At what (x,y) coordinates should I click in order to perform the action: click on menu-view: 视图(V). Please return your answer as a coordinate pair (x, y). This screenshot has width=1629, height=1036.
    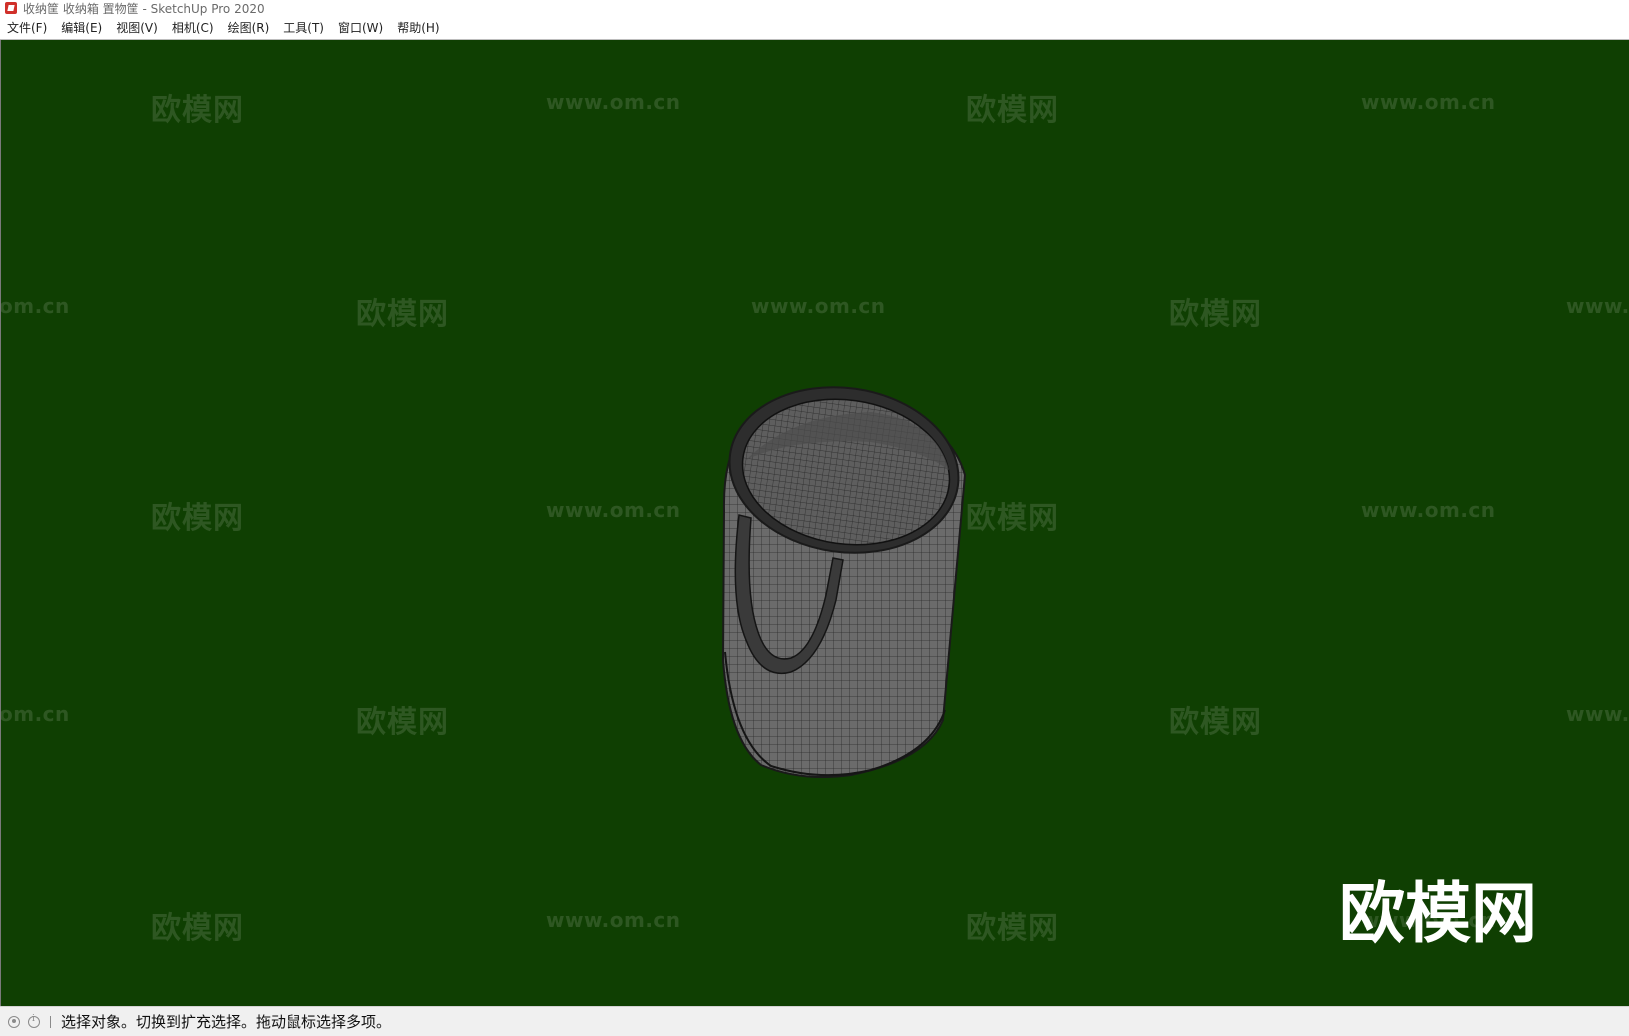
    Looking at the image, I should click on (137, 28).